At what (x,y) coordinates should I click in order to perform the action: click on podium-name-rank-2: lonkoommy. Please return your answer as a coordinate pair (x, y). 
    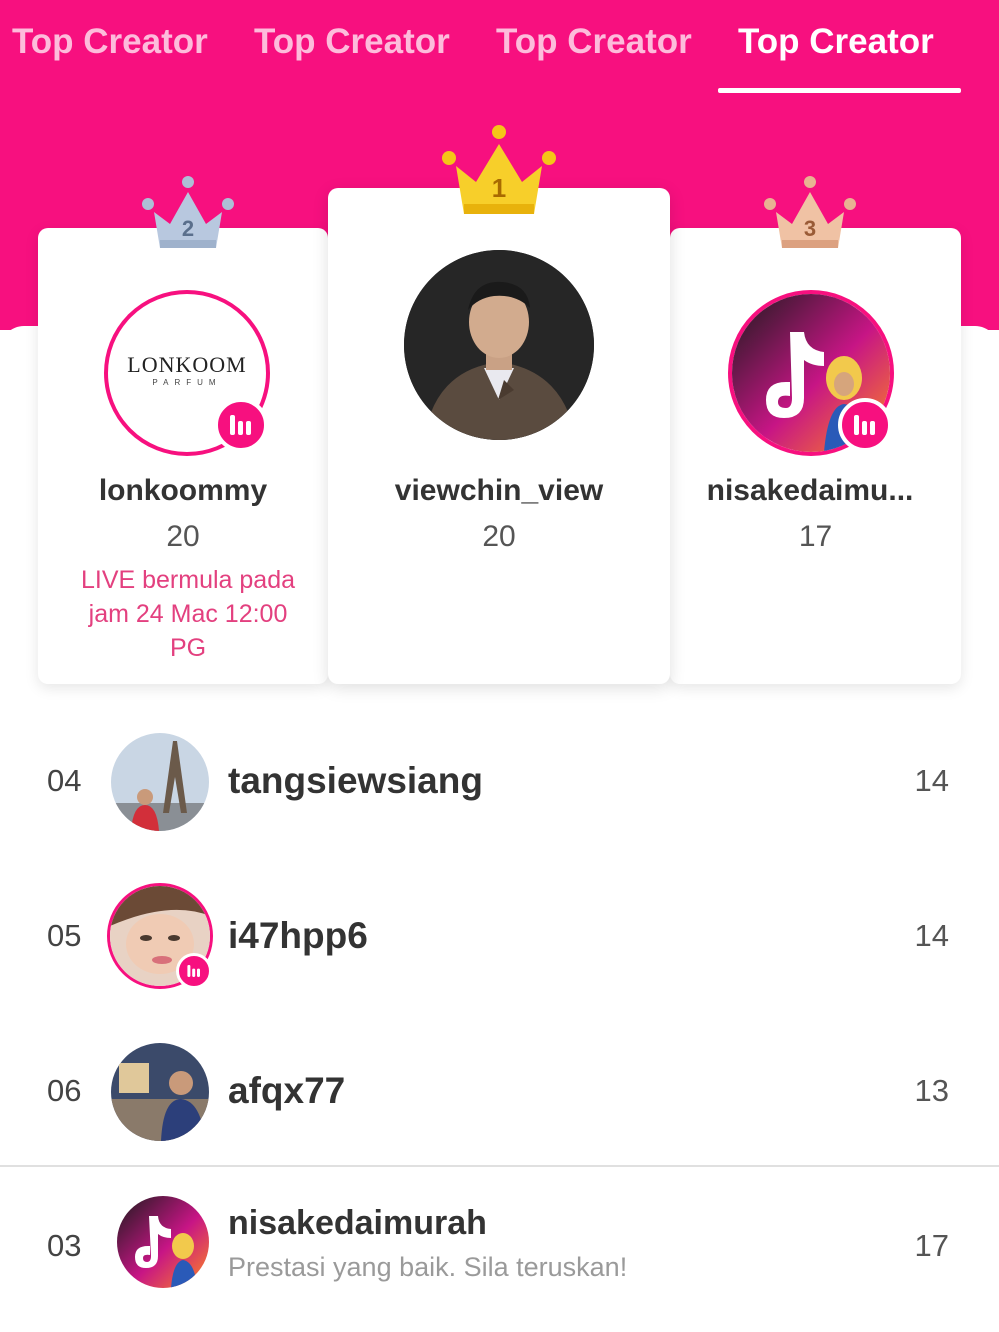
    Looking at the image, I should click on (183, 490).